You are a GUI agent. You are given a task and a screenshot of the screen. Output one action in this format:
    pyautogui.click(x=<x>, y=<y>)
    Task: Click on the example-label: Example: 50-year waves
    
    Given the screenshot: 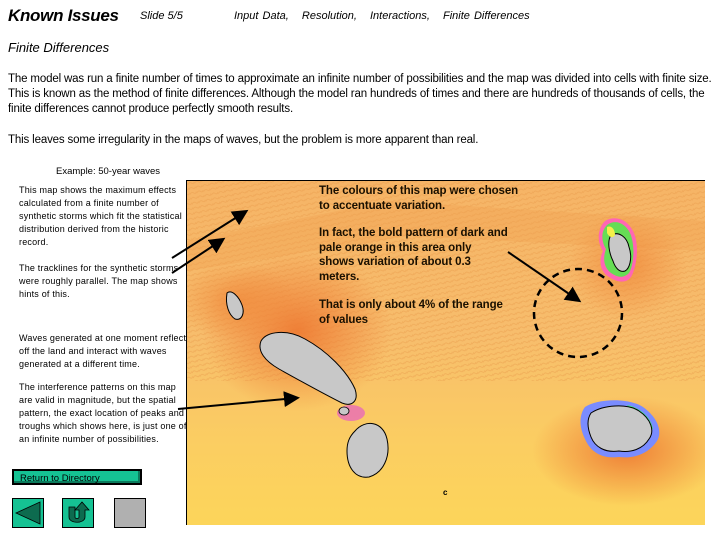 What is the action you would take?
    pyautogui.click(x=108, y=171)
    